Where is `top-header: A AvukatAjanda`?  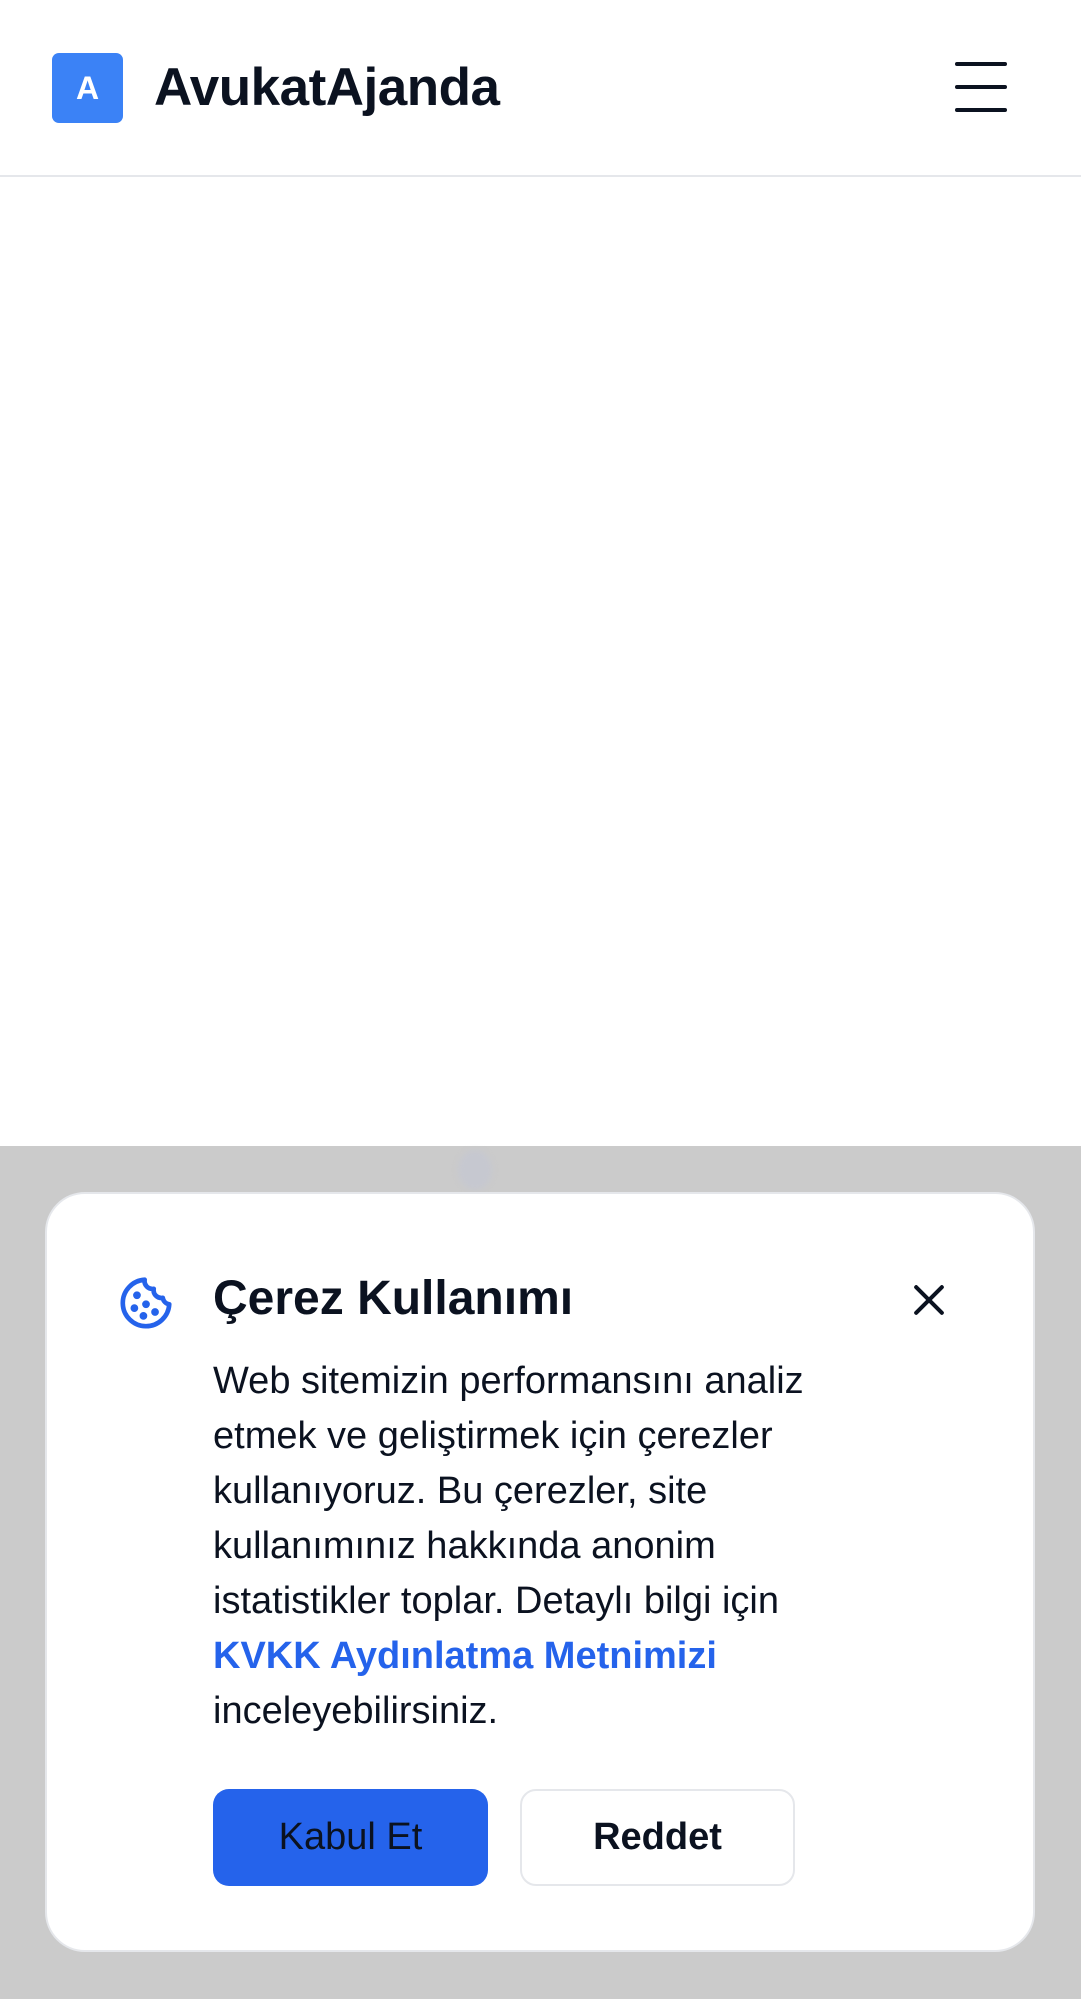 top-header: A AvukatAjanda is located at coordinates (540, 88).